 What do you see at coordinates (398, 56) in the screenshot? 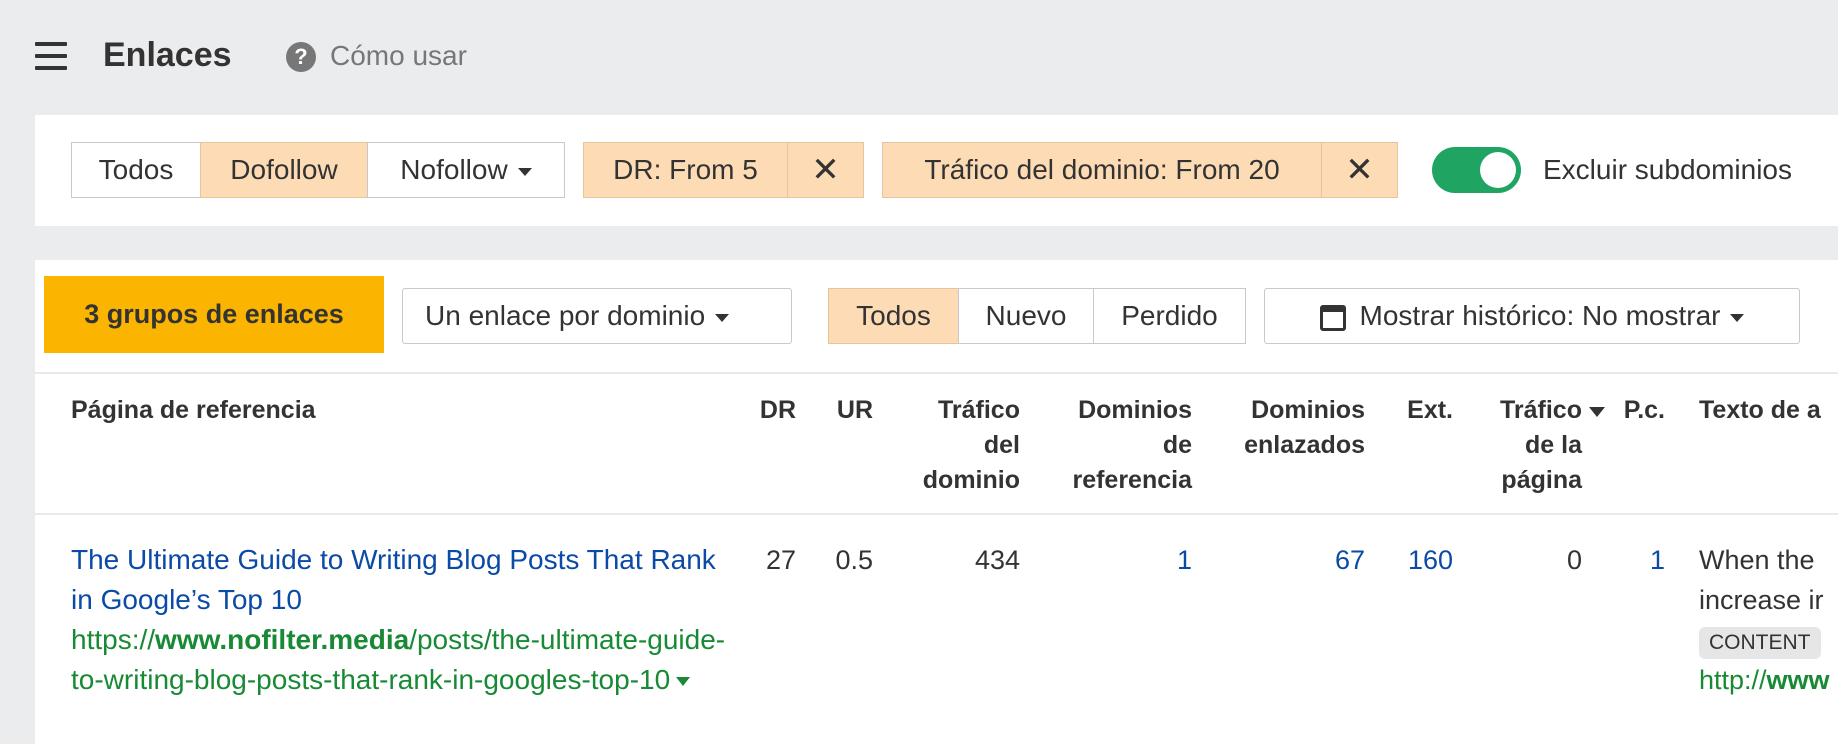
I see `how-to-use-link: Cómo usar` at bounding box center [398, 56].